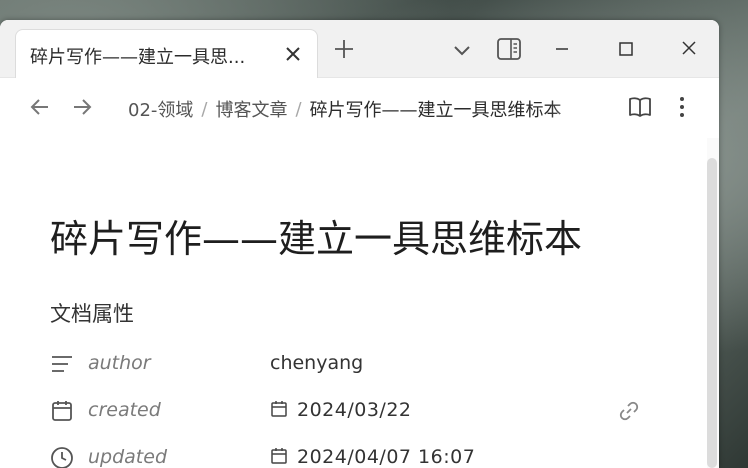 The height and width of the screenshot is (468, 748). What do you see at coordinates (82, 107) in the screenshot?
I see `arrow-right-icon` at bounding box center [82, 107].